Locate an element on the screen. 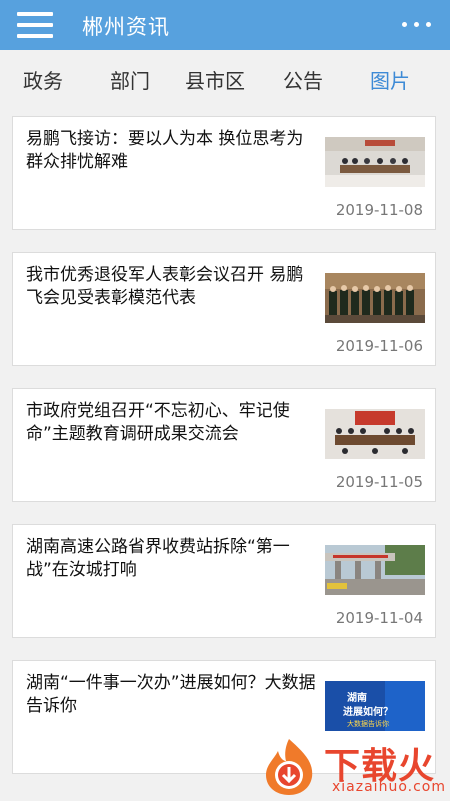 The image size is (450, 801). category-tabs: 政务 部门 县市区 公告 图片 is located at coordinates (225, 77).